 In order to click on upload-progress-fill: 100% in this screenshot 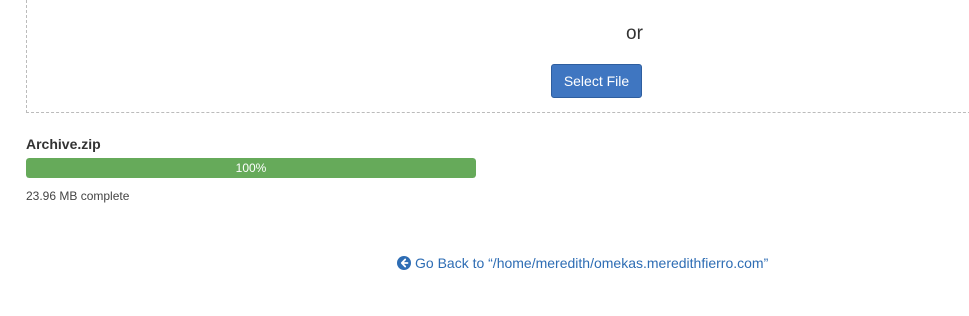, I will do `click(251, 168)`.